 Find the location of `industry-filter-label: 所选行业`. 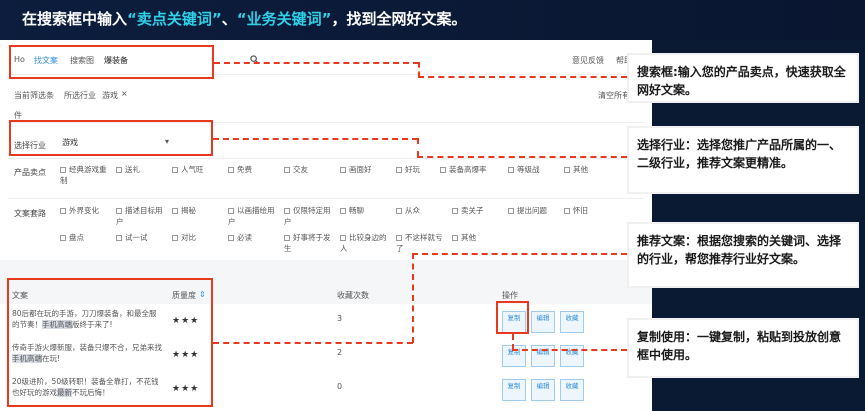

industry-filter-label: 所选行业 is located at coordinates (80, 95).